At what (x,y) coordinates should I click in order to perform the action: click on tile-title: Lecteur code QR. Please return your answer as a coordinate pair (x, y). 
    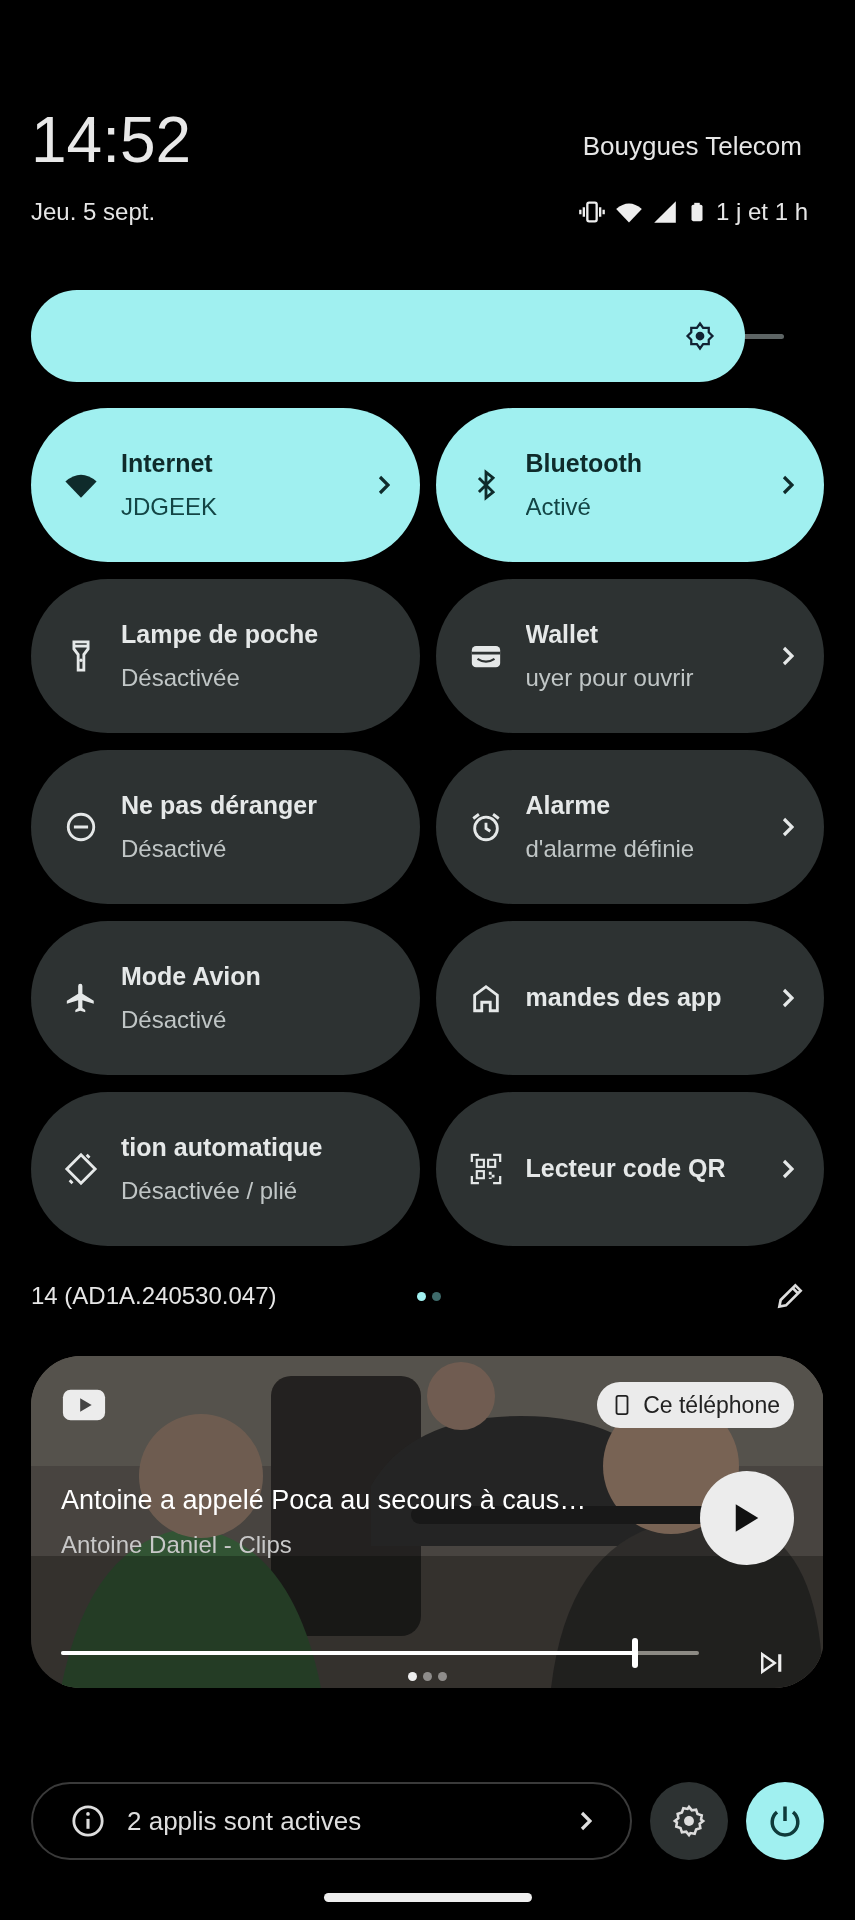
    Looking at the image, I should click on (625, 1169).